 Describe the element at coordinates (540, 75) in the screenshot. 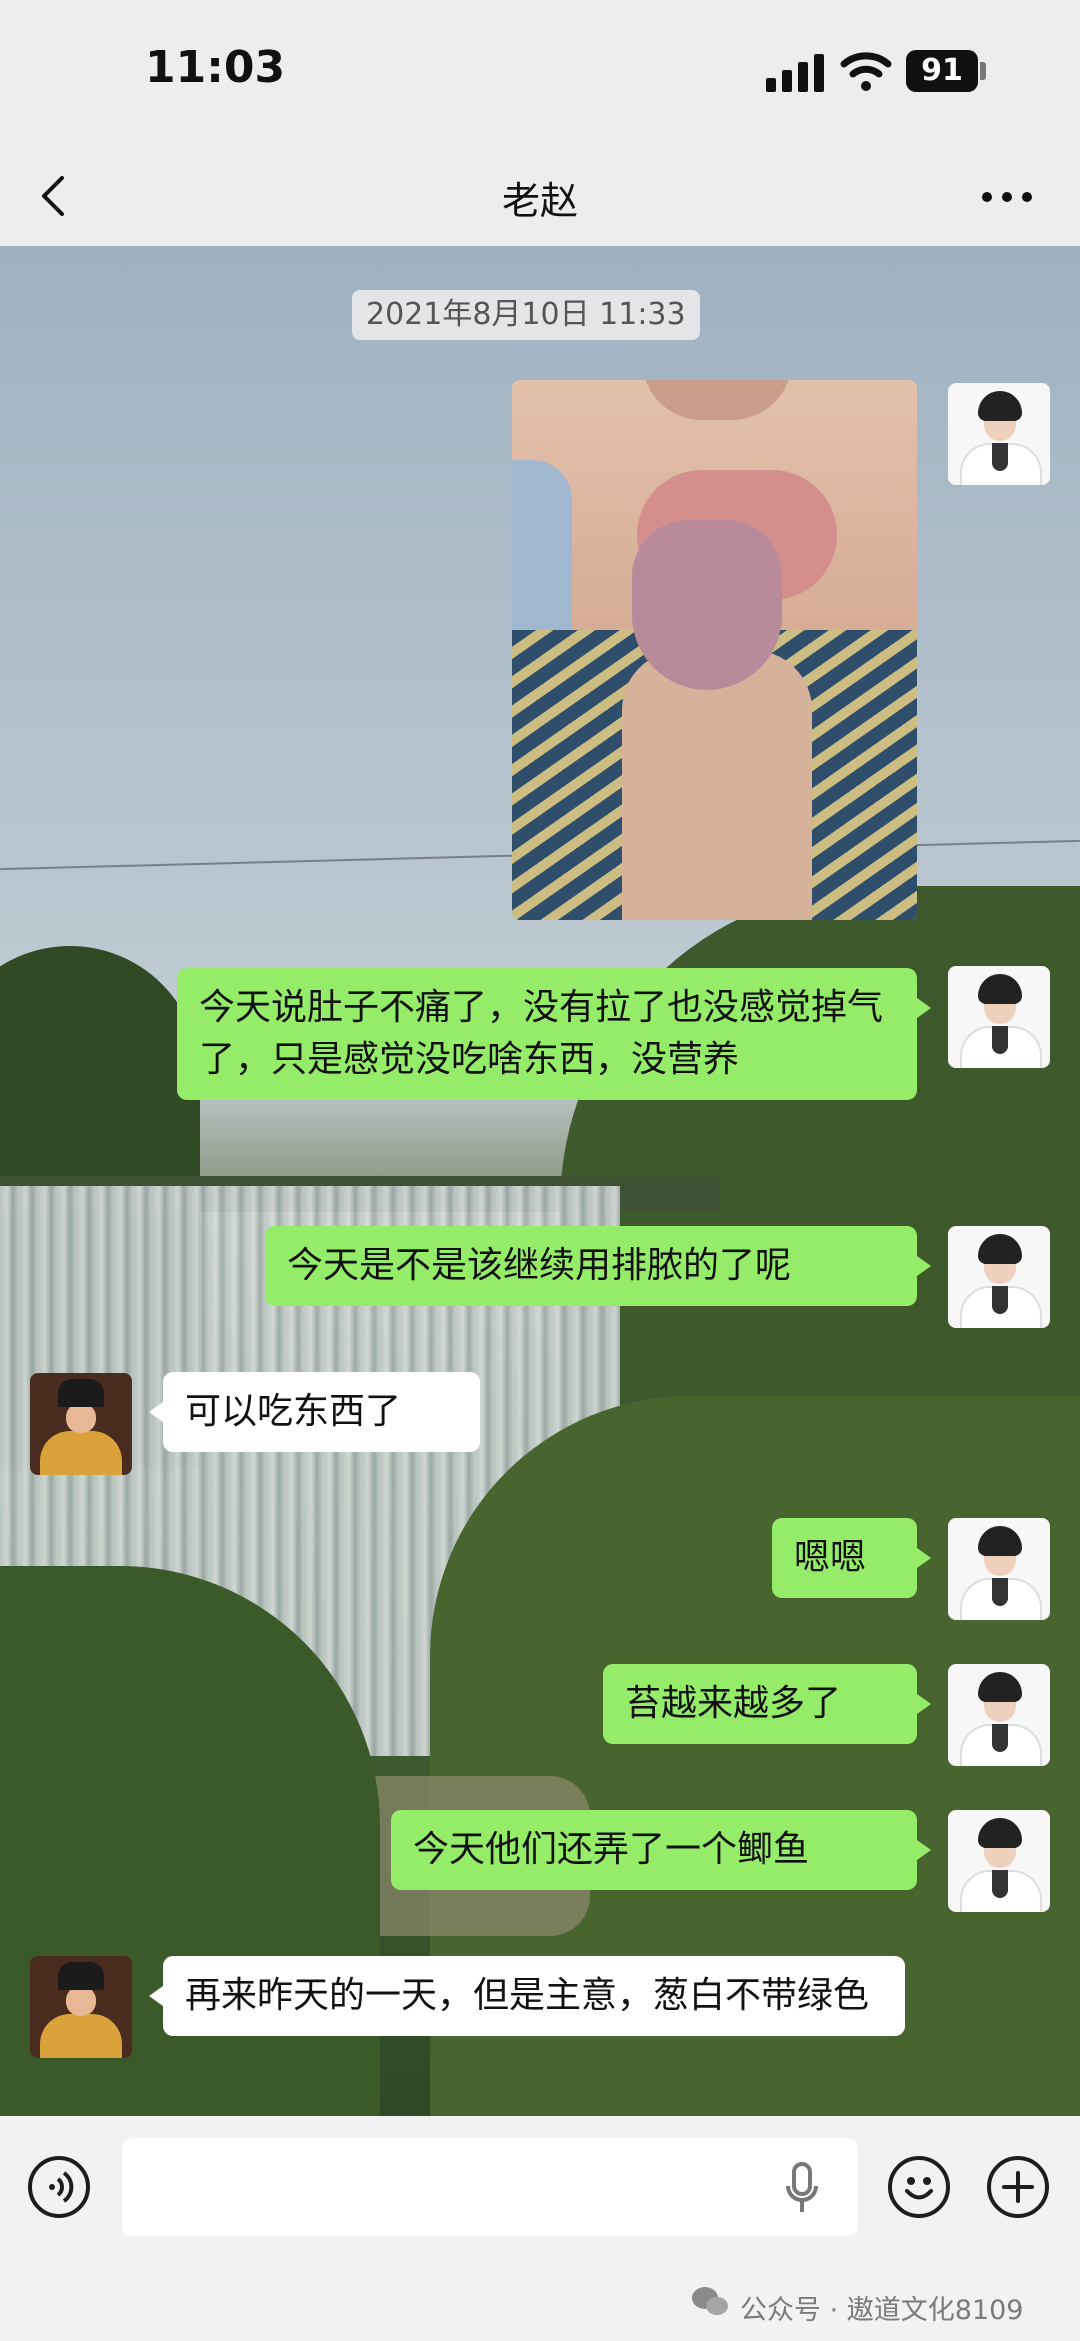

I see `status-bar: 11:03 91` at that location.